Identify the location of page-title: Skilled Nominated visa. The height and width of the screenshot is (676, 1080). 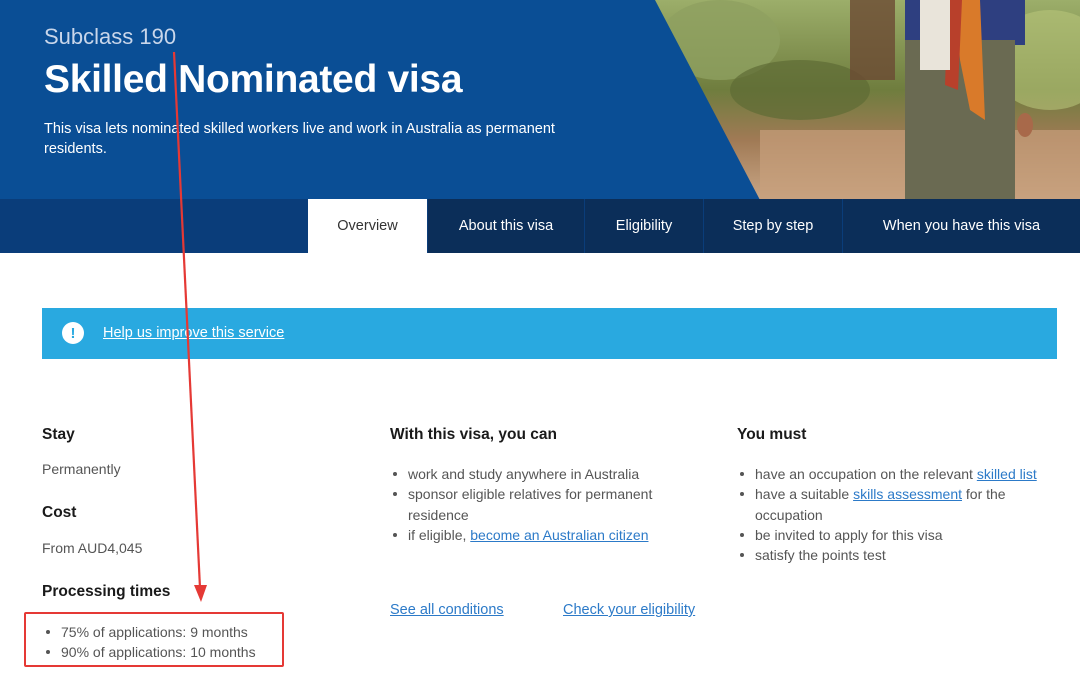
(253, 79).